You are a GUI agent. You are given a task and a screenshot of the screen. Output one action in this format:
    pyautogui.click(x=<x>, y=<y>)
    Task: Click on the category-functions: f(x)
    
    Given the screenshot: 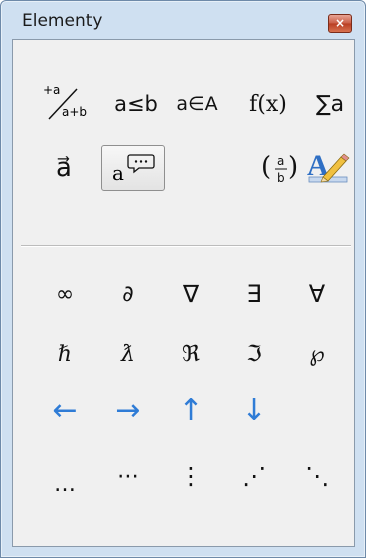 What is the action you would take?
    pyautogui.click(x=268, y=104)
    